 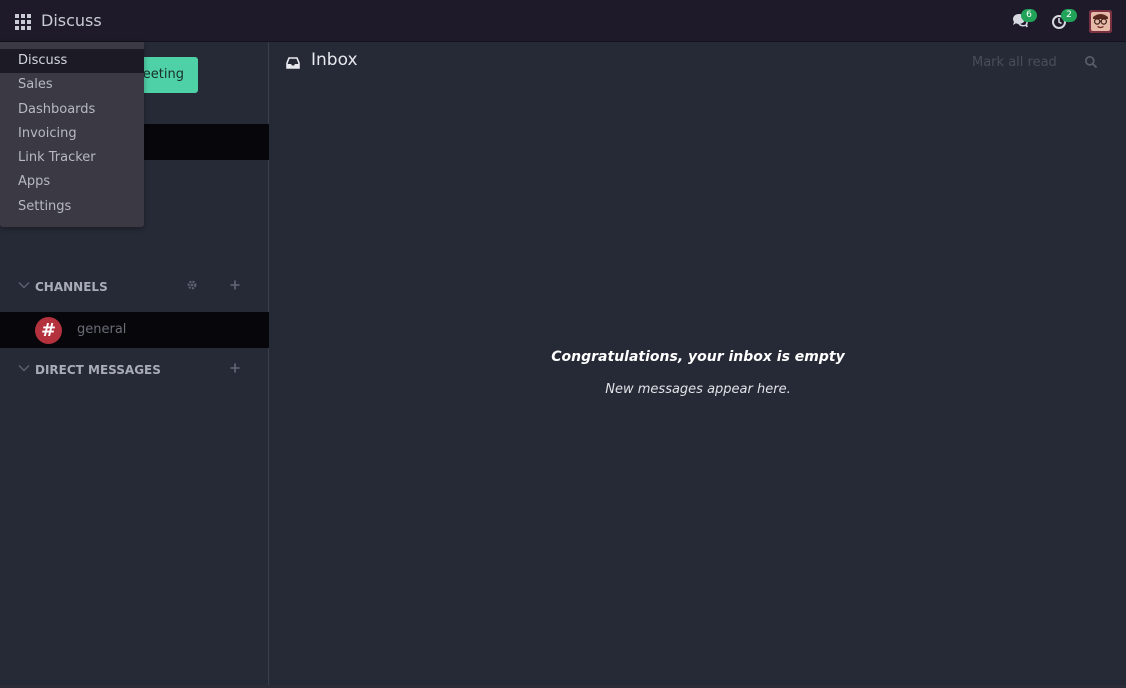 I want to click on channels-section-header: CHANNELS, so click(x=134, y=288).